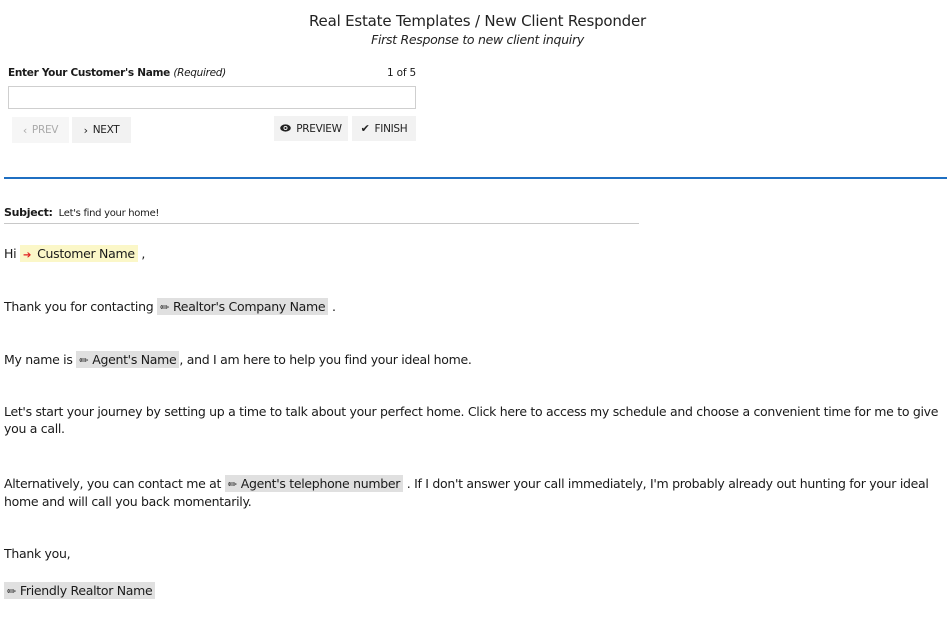  I want to click on p4-prefix: Alternatively, you can contact me at, so click(113, 483).